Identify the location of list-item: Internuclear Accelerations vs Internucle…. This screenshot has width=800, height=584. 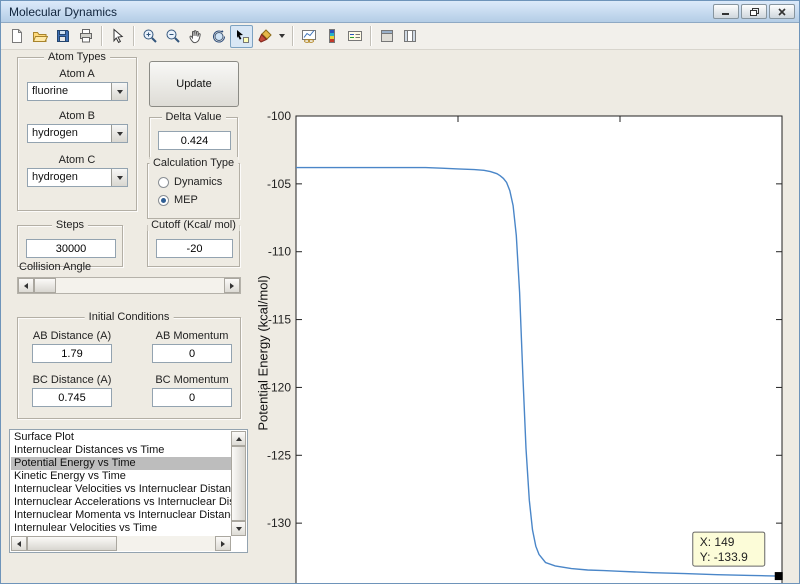
(121, 502).